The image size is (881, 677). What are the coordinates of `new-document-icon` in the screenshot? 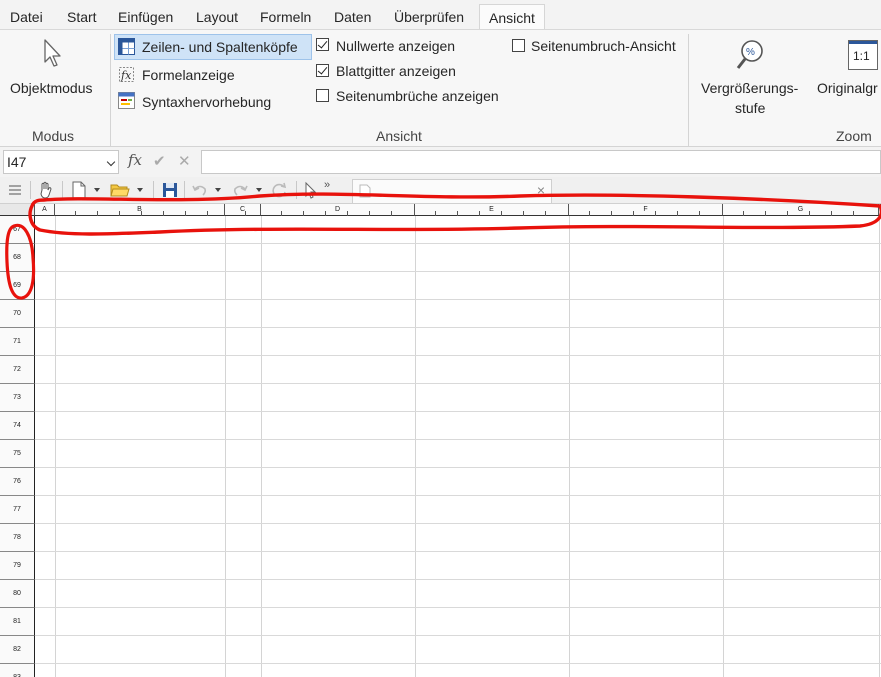 It's located at (79, 190).